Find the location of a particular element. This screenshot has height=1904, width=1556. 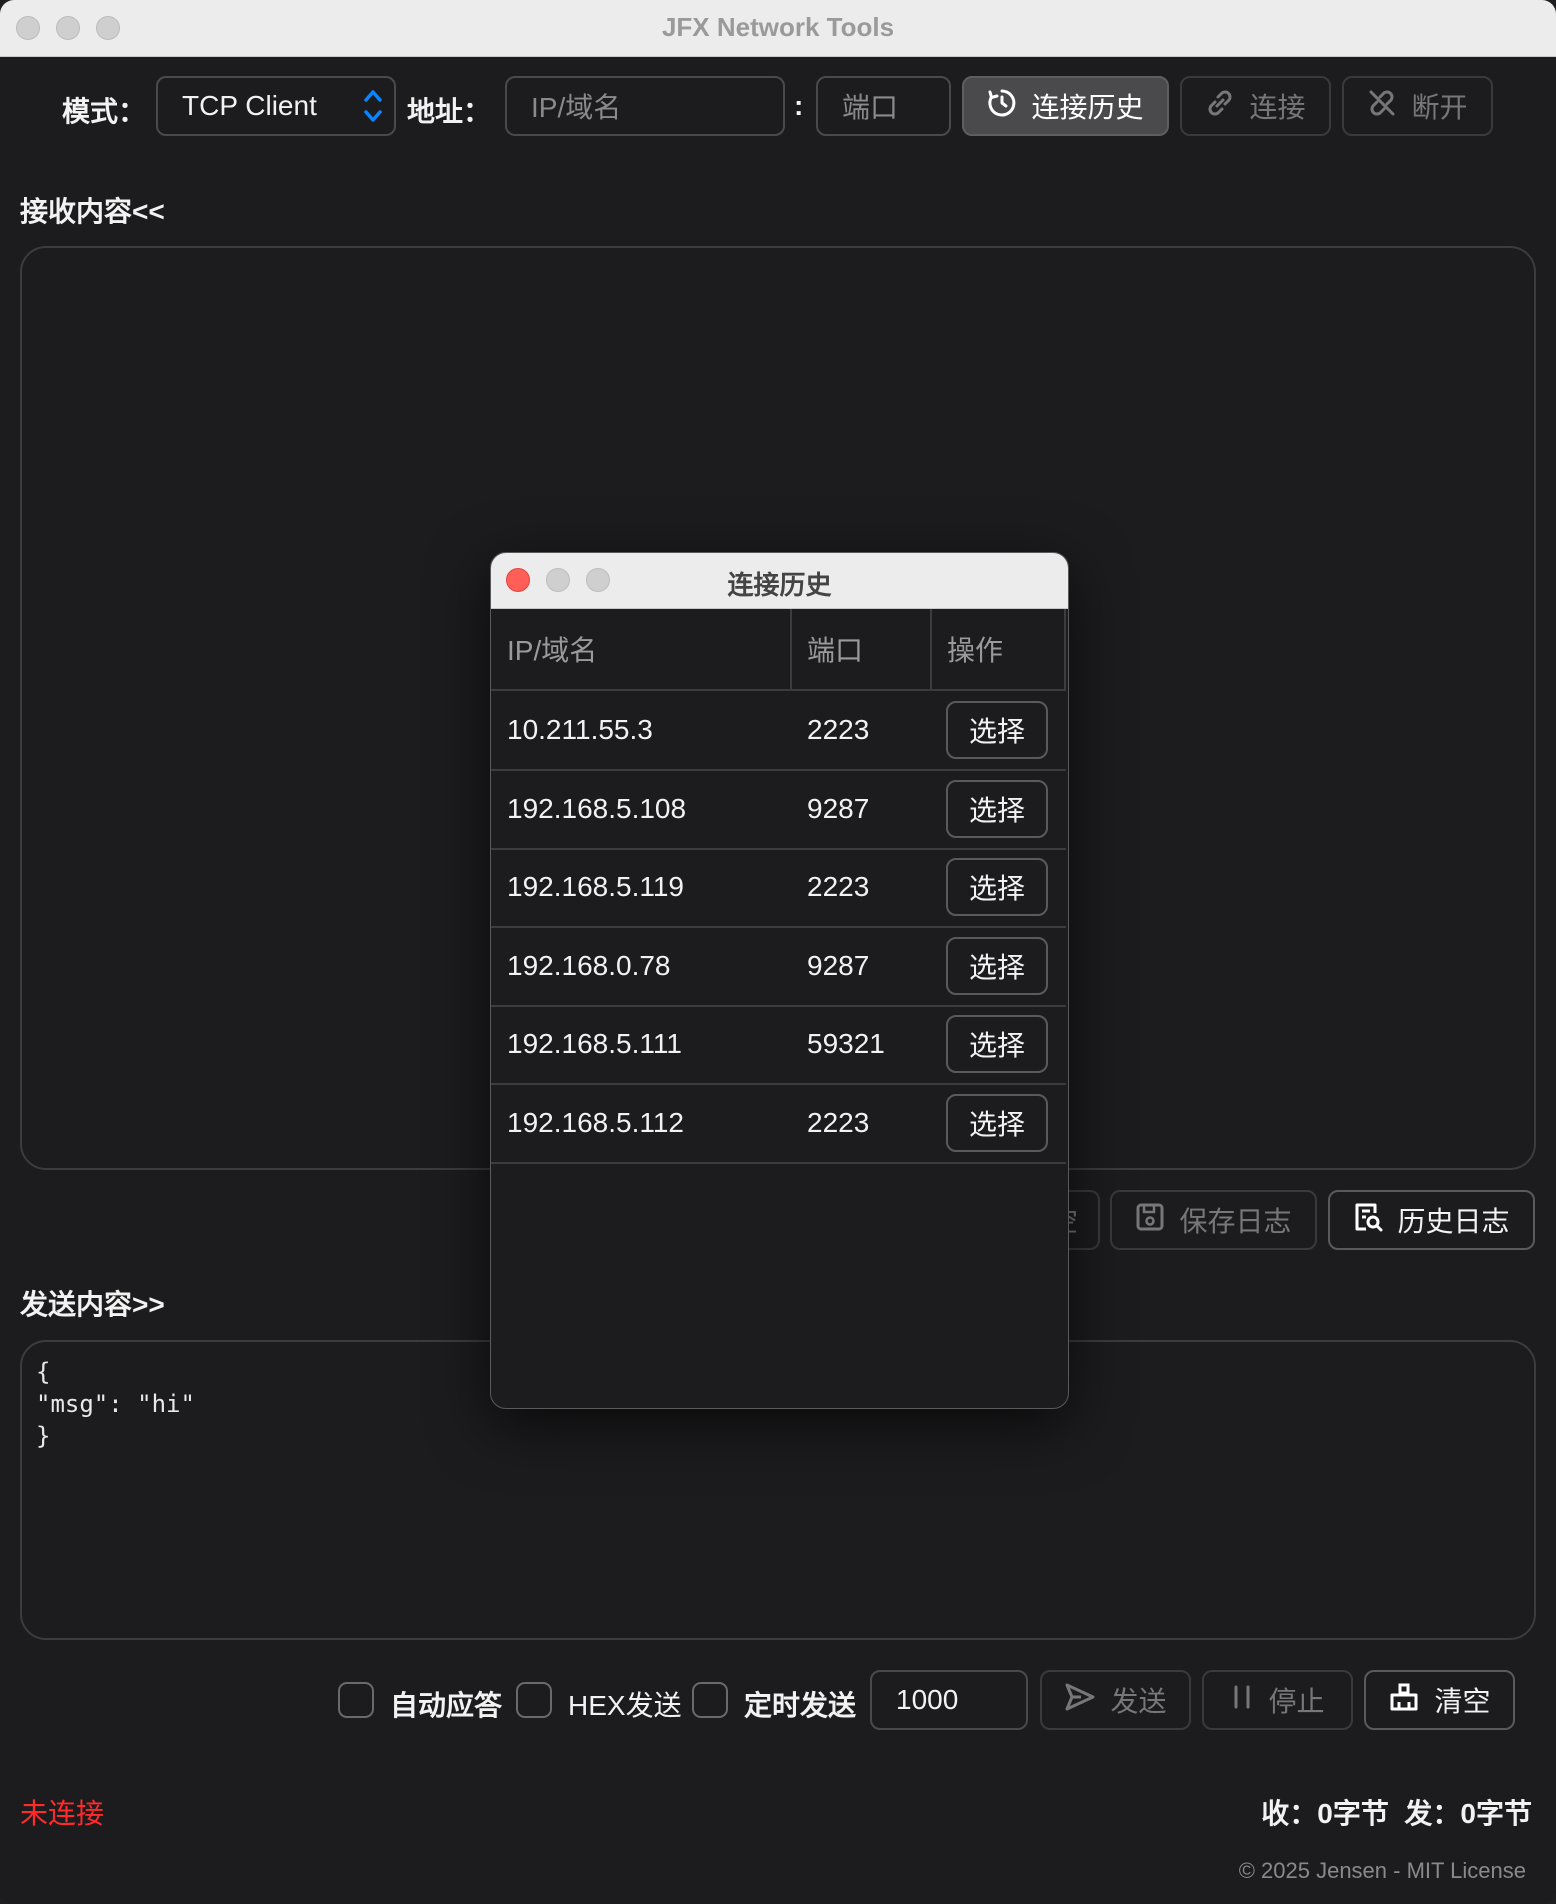

connect-label: 连接 is located at coordinates (1277, 107).